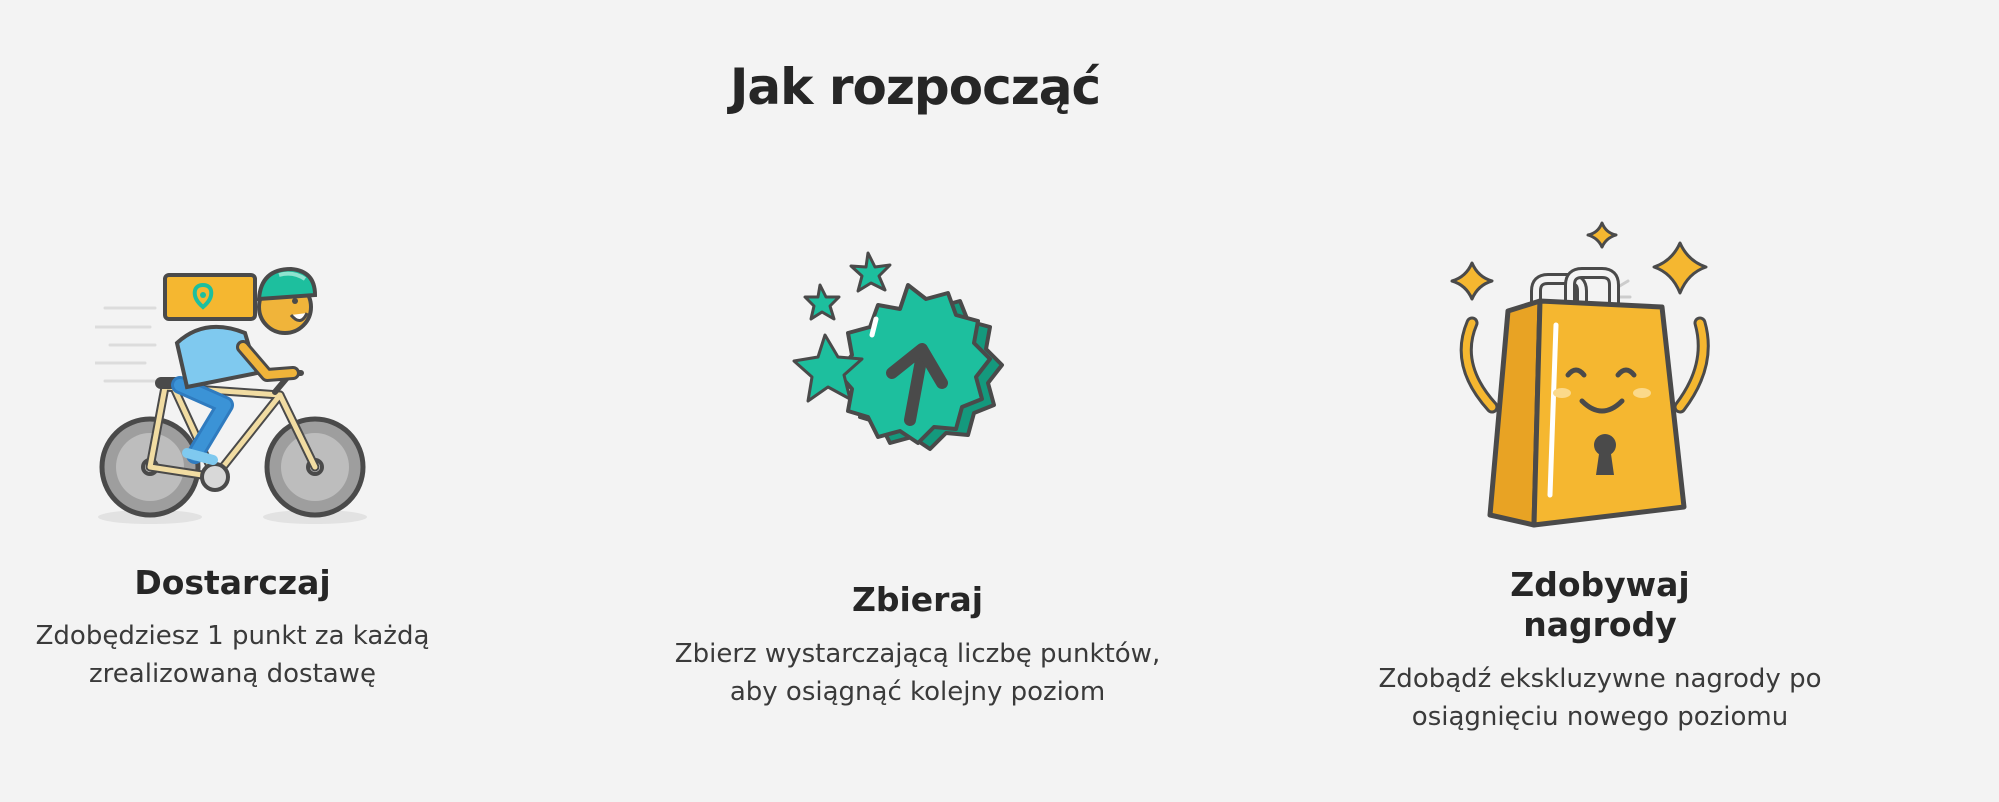  Describe the element at coordinates (232, 582) in the screenshot. I see `step-title: Dostarczaj` at that location.